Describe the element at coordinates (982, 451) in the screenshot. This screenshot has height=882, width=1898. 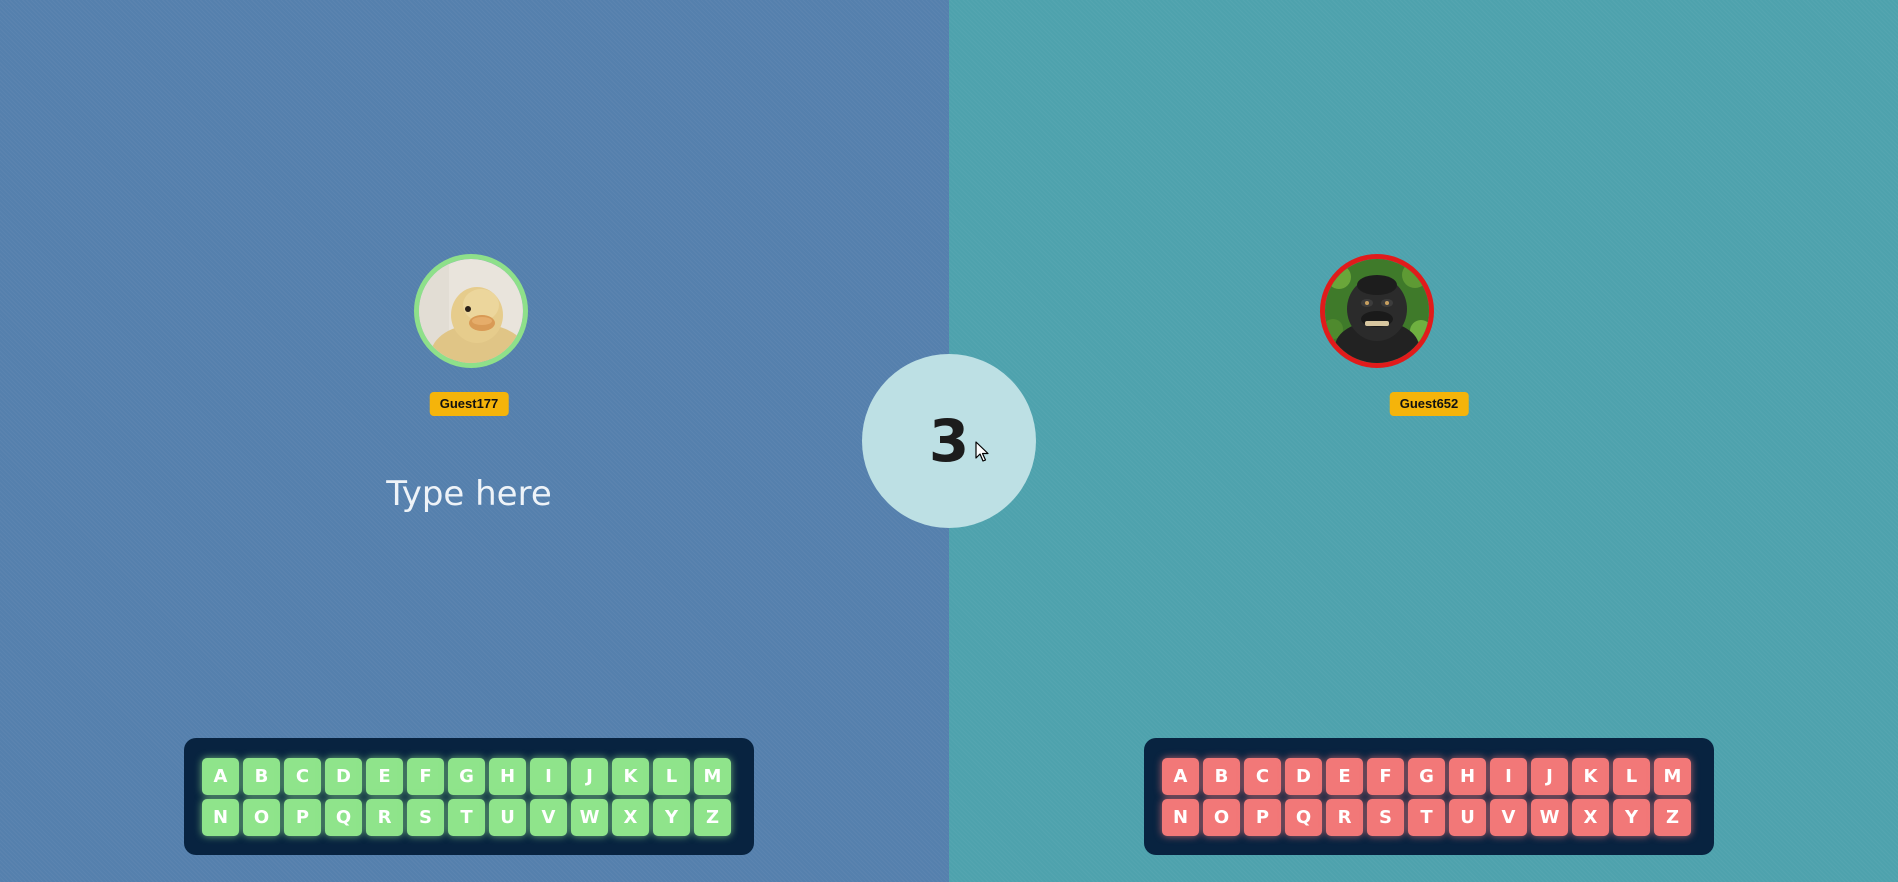
I see `mouse-pointer-icon` at that location.